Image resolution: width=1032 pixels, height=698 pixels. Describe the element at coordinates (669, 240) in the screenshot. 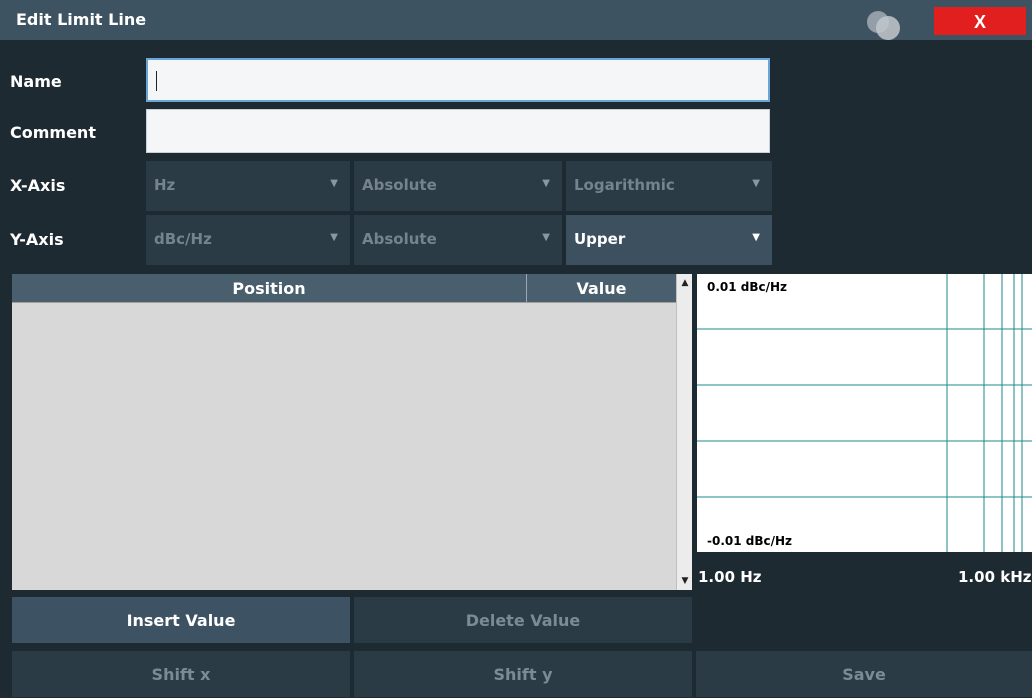

I see `y-limit-type-dropdown: Upper ▼` at that location.